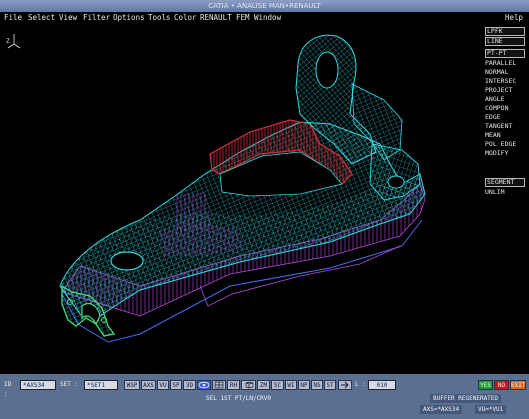  What do you see at coordinates (101, 385) in the screenshot?
I see `set-field: *SET1` at bounding box center [101, 385].